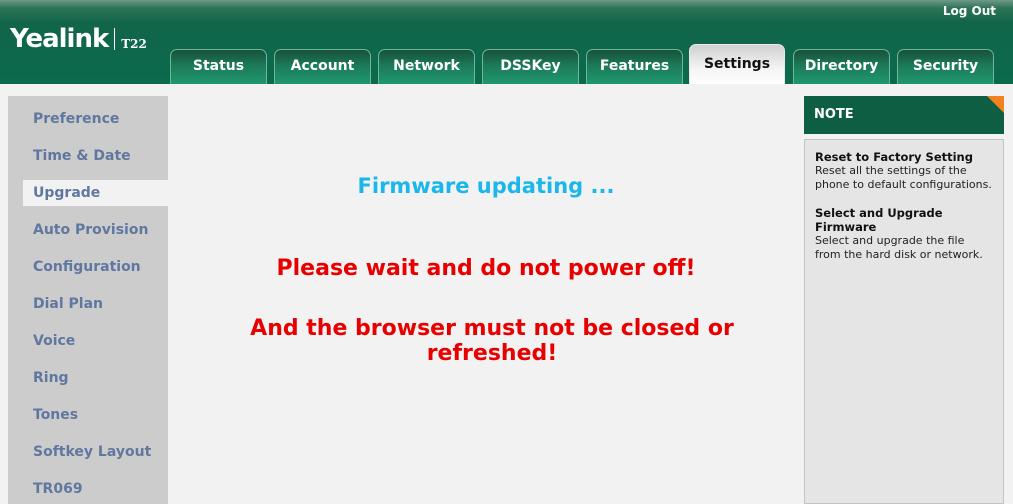  What do you see at coordinates (87, 267) in the screenshot?
I see `sidebar-item-configuration: Configuration` at bounding box center [87, 267].